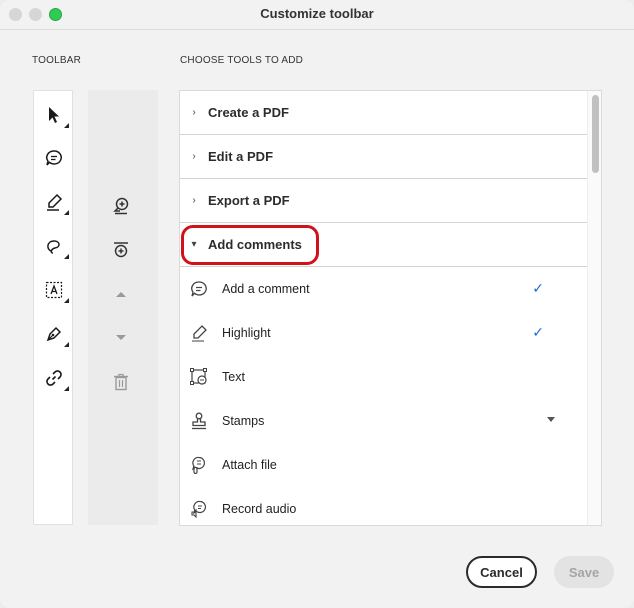 Image resolution: width=634 pixels, height=608 pixels. Describe the element at coordinates (199, 377) in the screenshot. I see `text-icon` at that location.